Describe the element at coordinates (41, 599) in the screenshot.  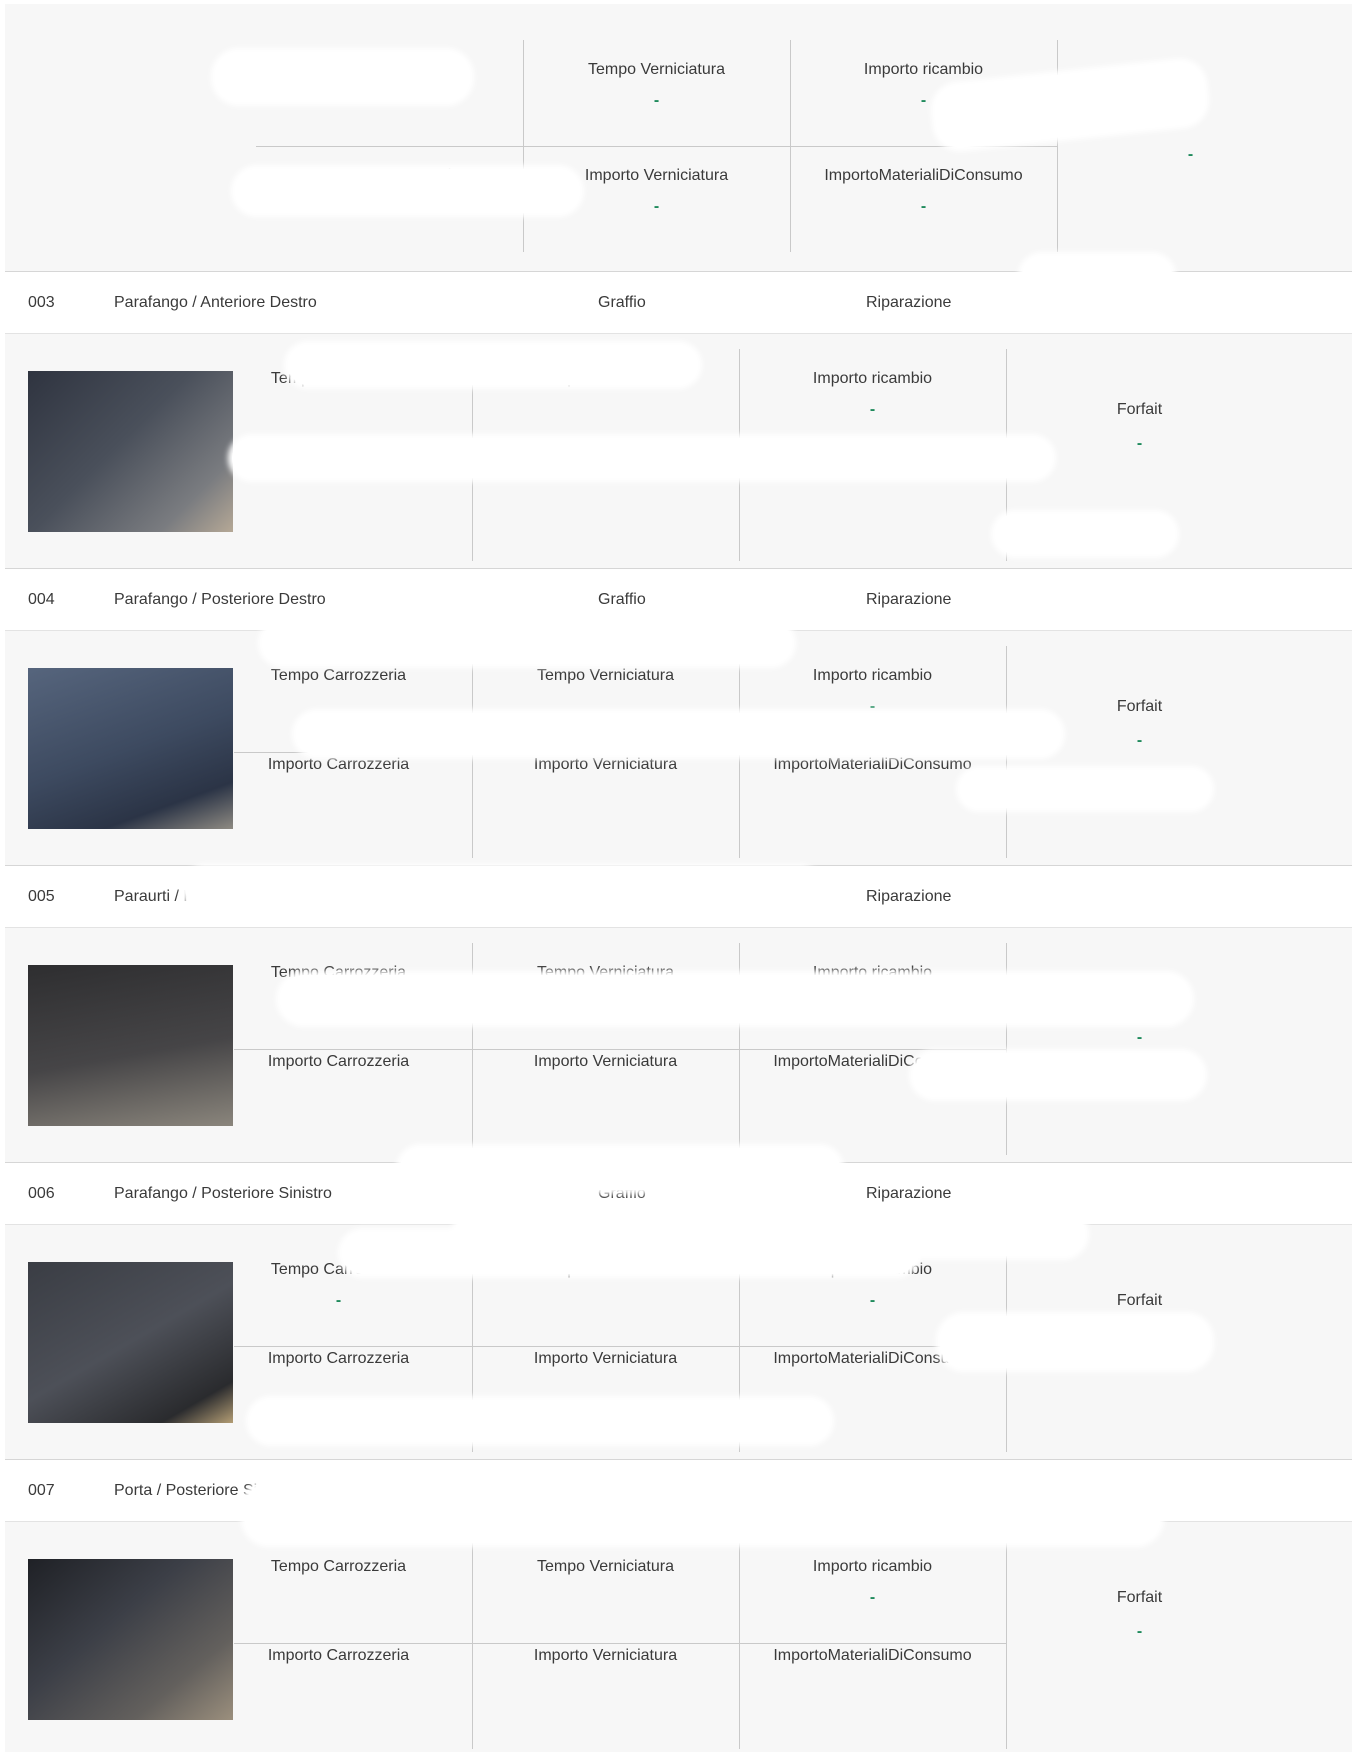
I see `item-number: 004` at that location.